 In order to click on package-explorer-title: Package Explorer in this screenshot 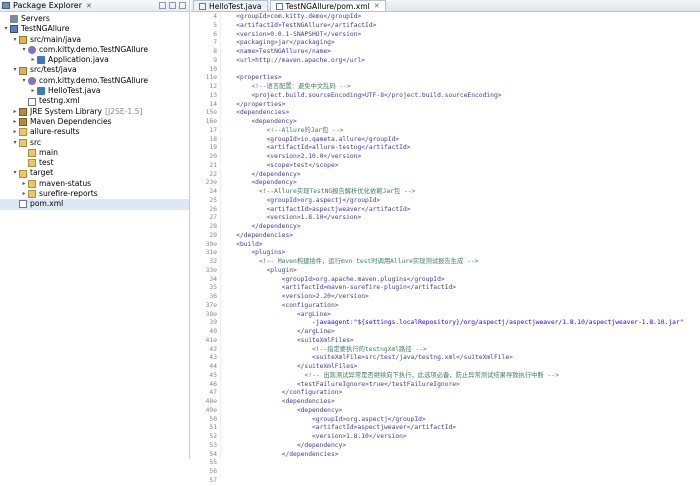, I will do `click(47, 5)`.